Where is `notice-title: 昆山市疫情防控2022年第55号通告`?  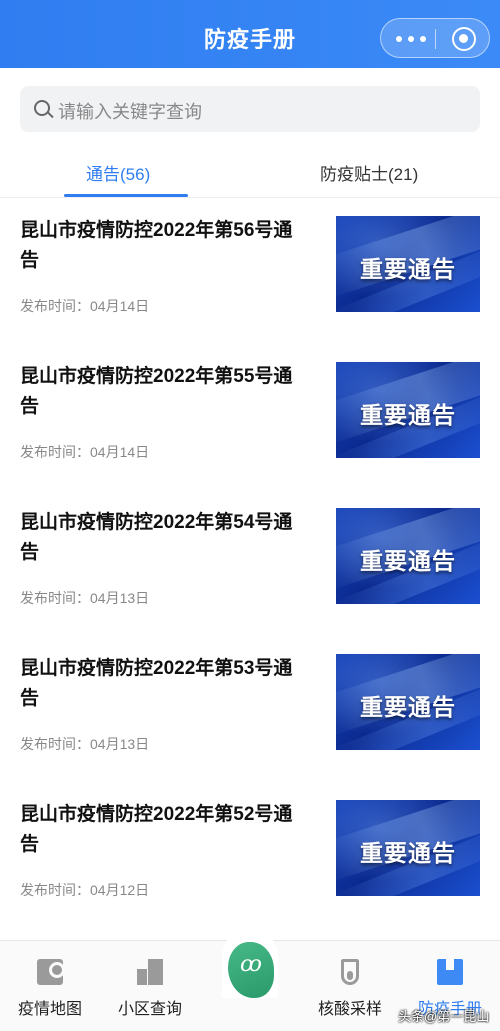
notice-title: 昆山市疫情防控2022年第55号通告 is located at coordinates (156, 391).